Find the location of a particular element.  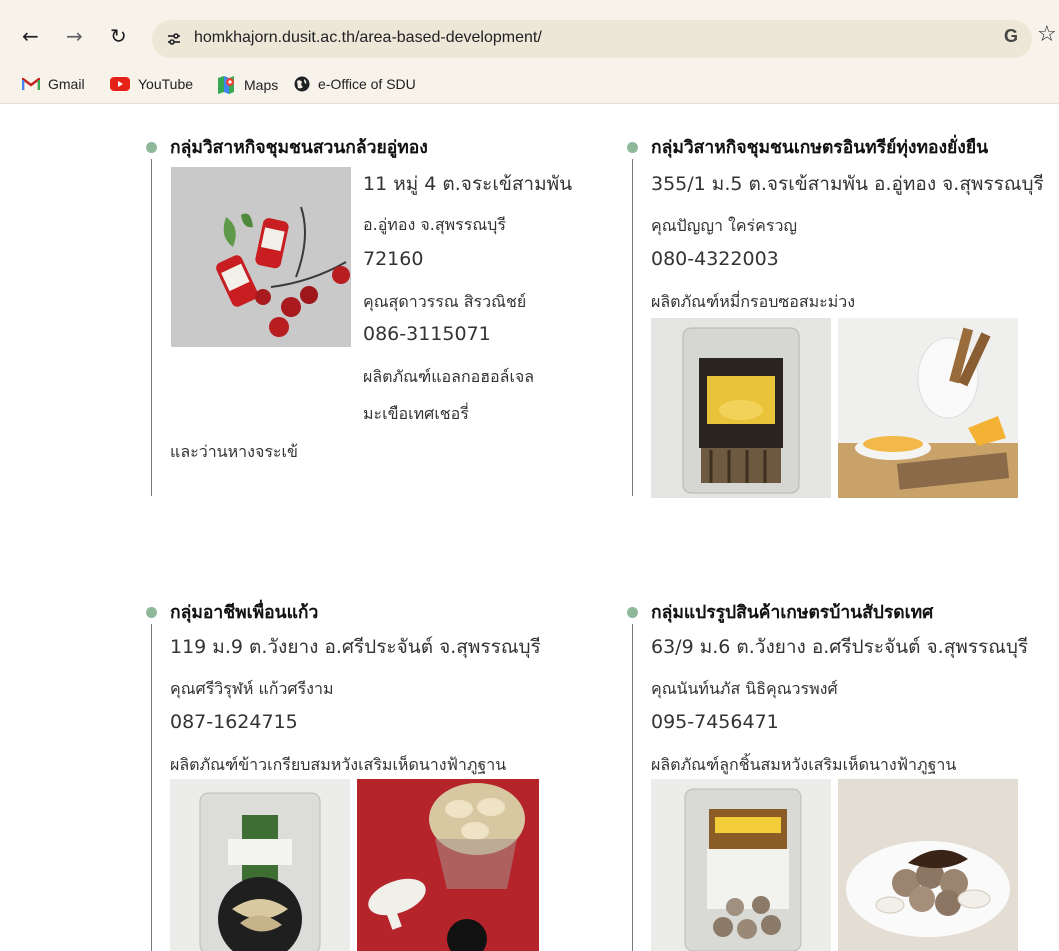

postal-code: 72160 is located at coordinates (393, 259).